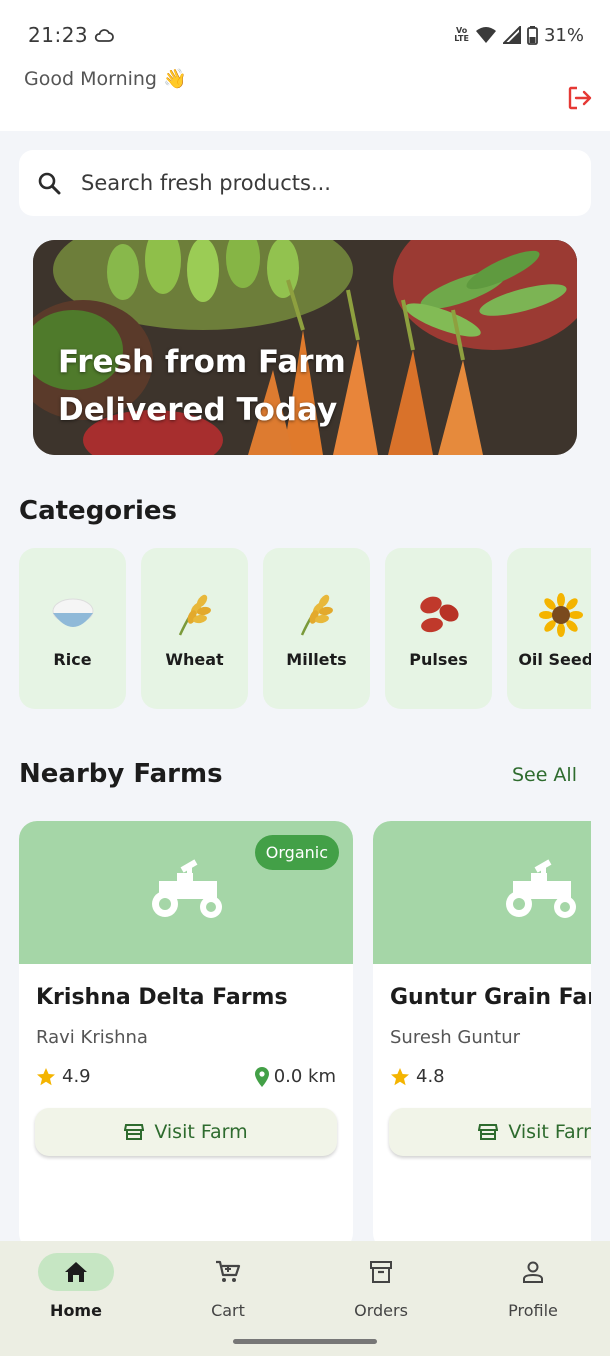 The height and width of the screenshot is (1356, 610). Describe the element at coordinates (90, 79) in the screenshot. I see `greeting-text: Good Morning` at that location.